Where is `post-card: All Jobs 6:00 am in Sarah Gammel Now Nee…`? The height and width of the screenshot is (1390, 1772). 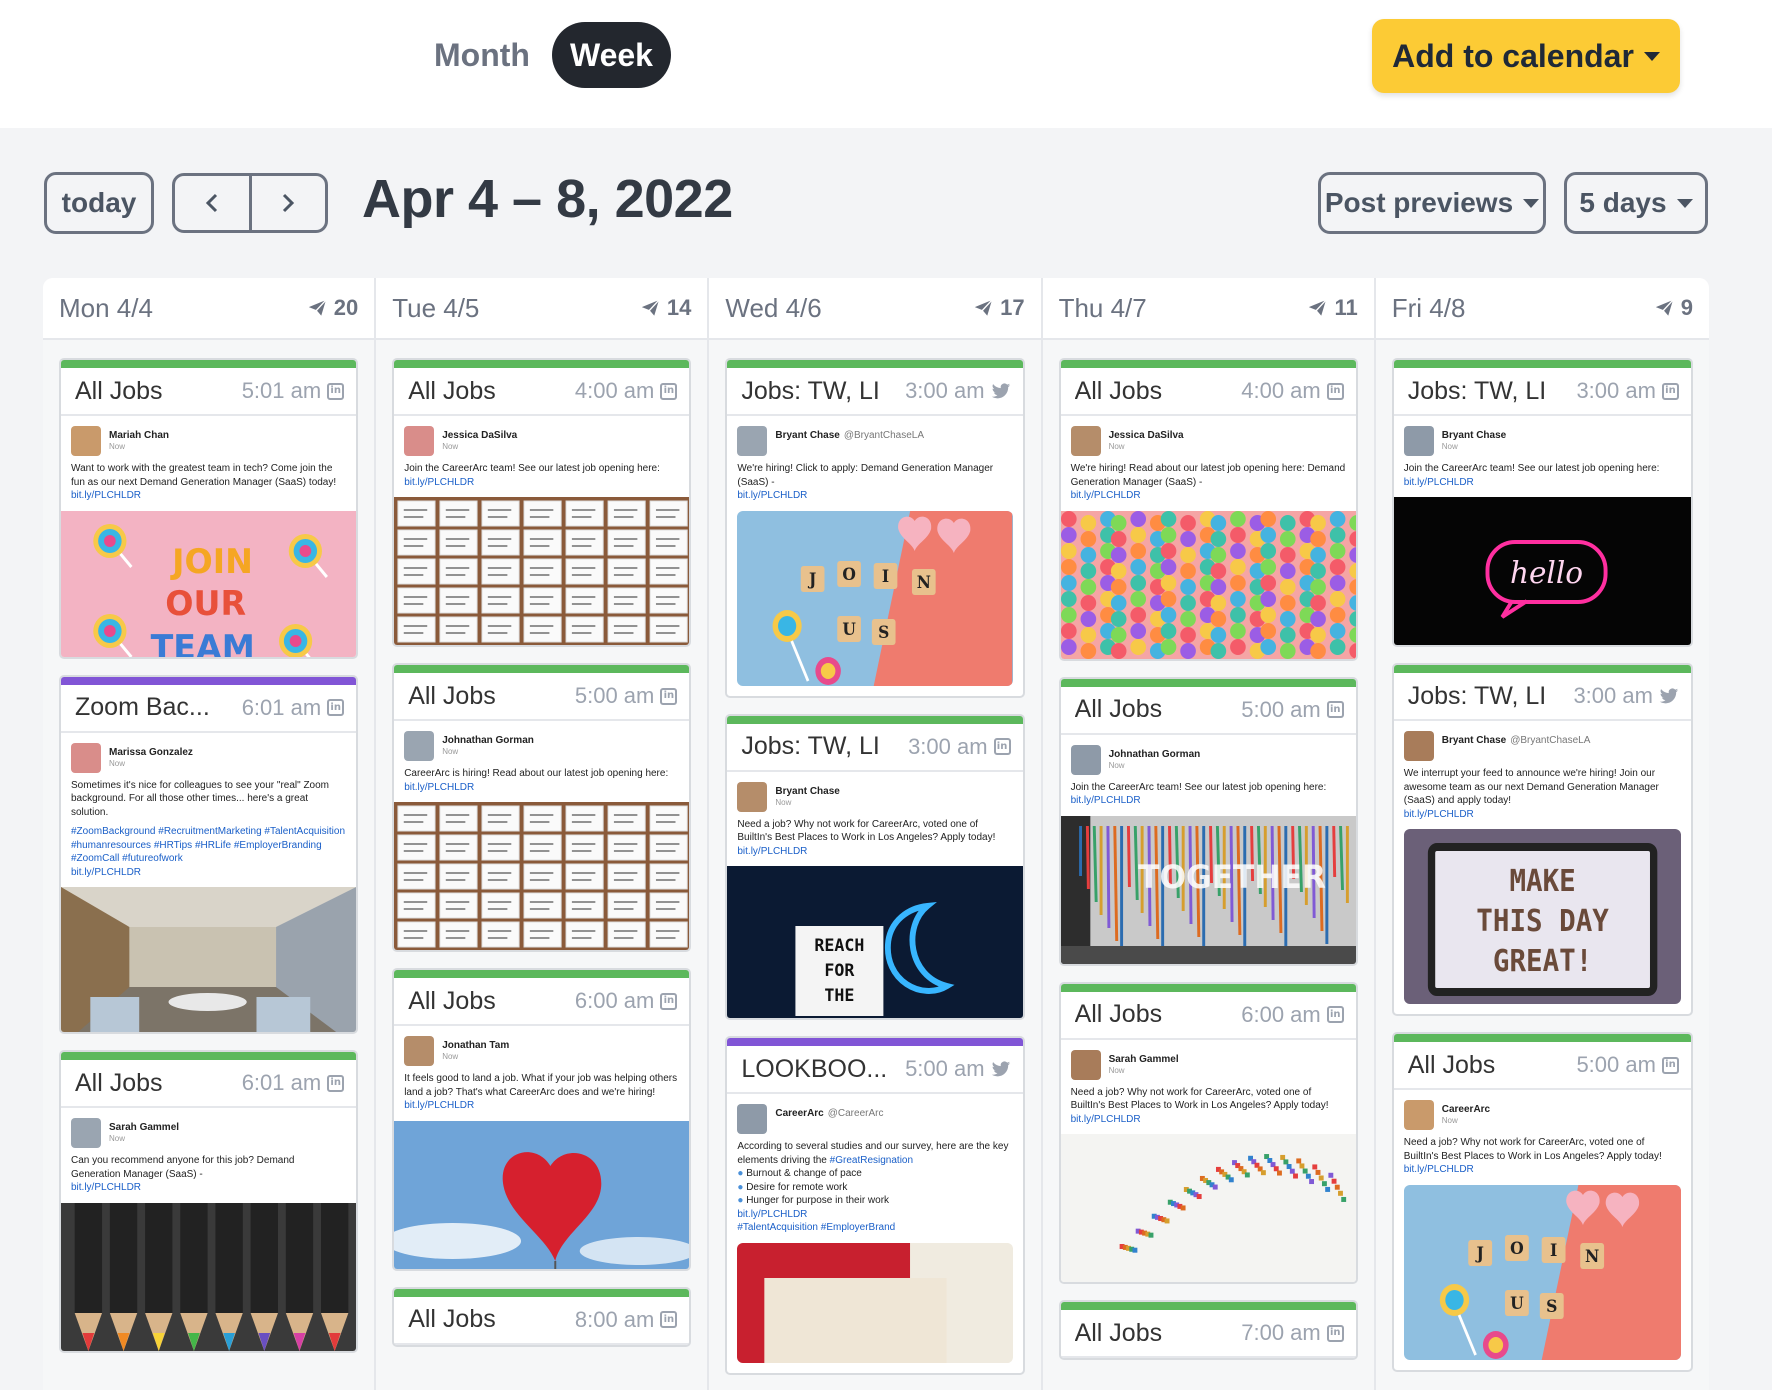 post-card: All Jobs 6:00 am in Sarah Gammel Now Nee… is located at coordinates (1208, 1132).